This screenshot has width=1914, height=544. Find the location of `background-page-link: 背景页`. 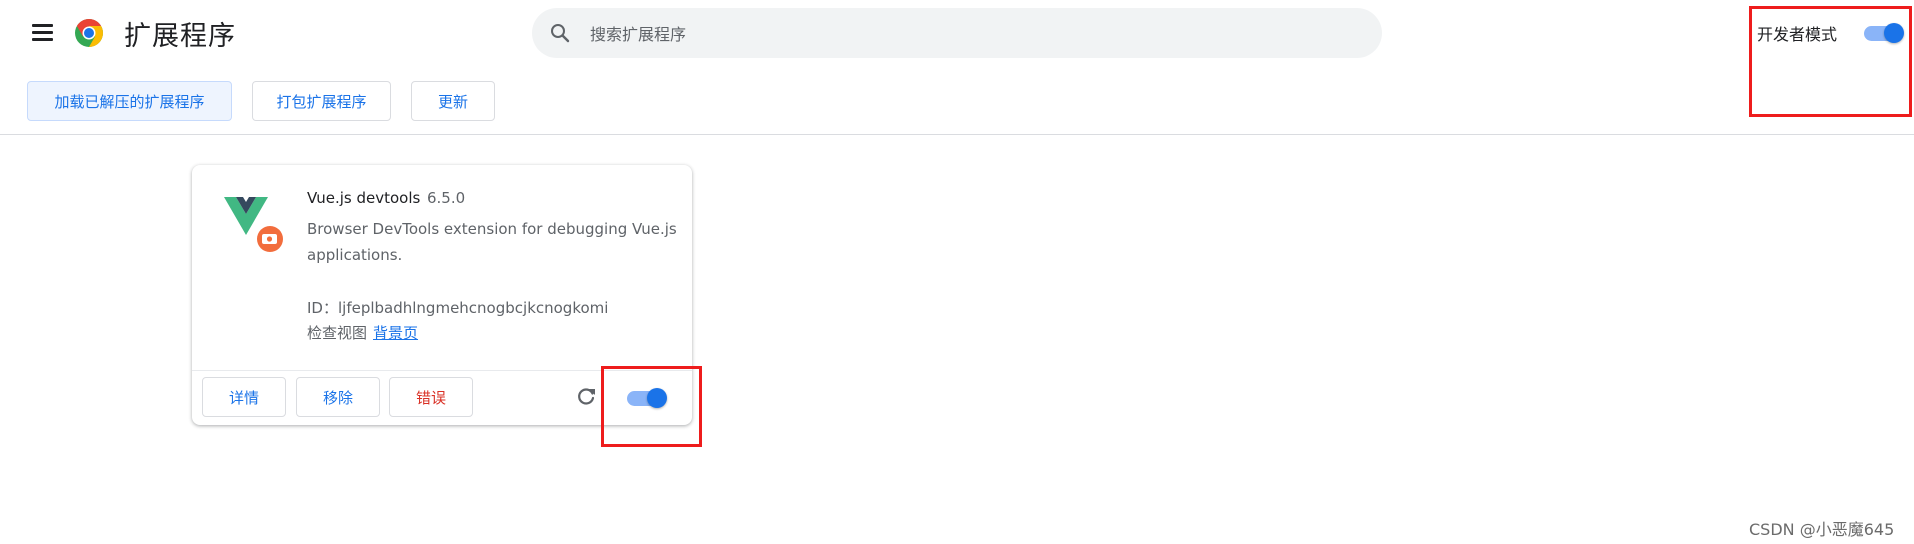

background-page-link: 背景页 is located at coordinates (395, 333).